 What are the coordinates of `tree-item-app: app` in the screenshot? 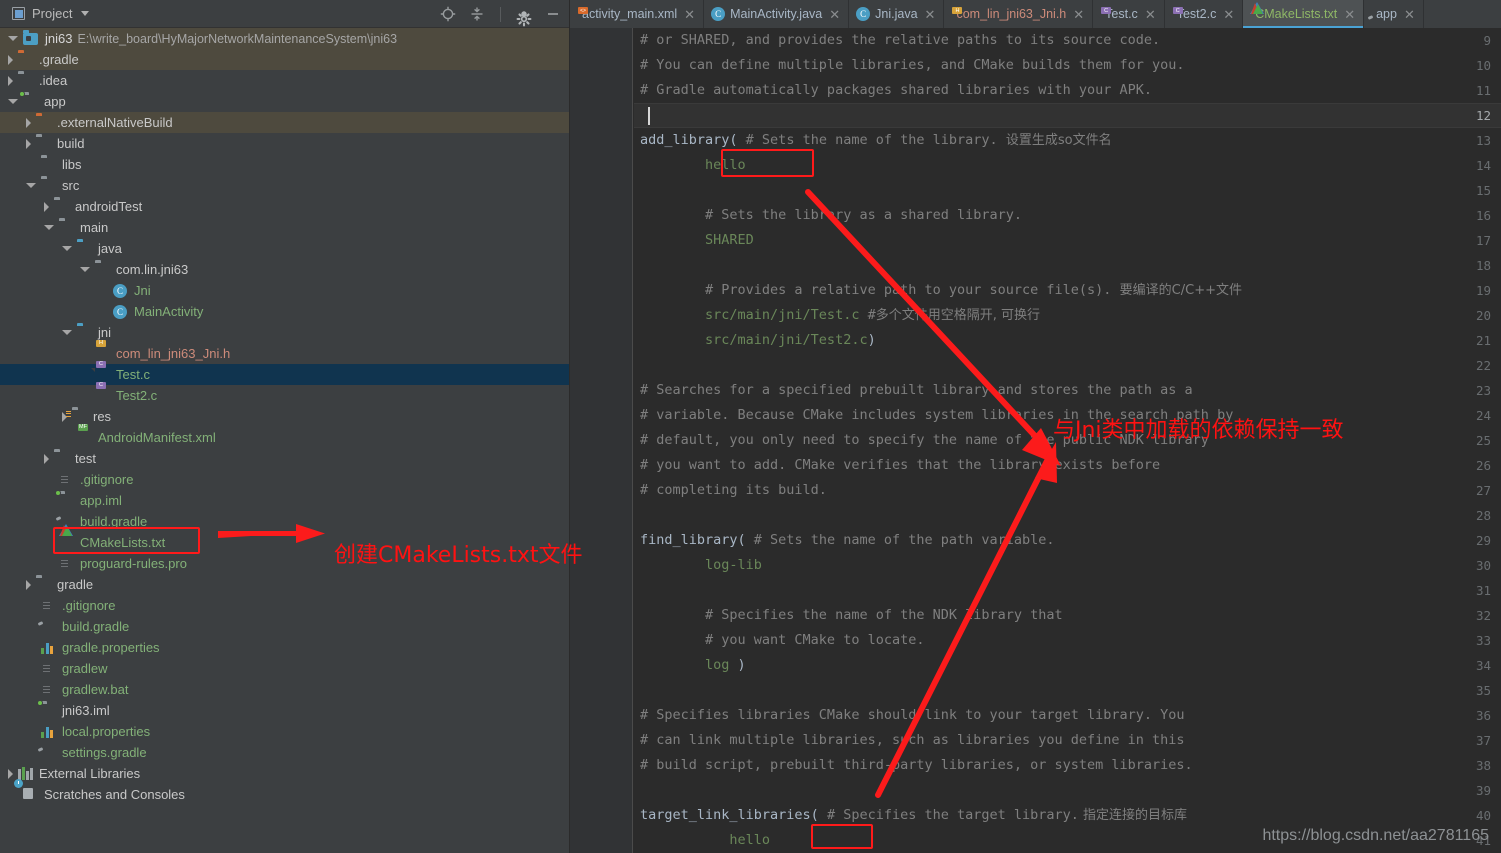 It's located at (284, 101).